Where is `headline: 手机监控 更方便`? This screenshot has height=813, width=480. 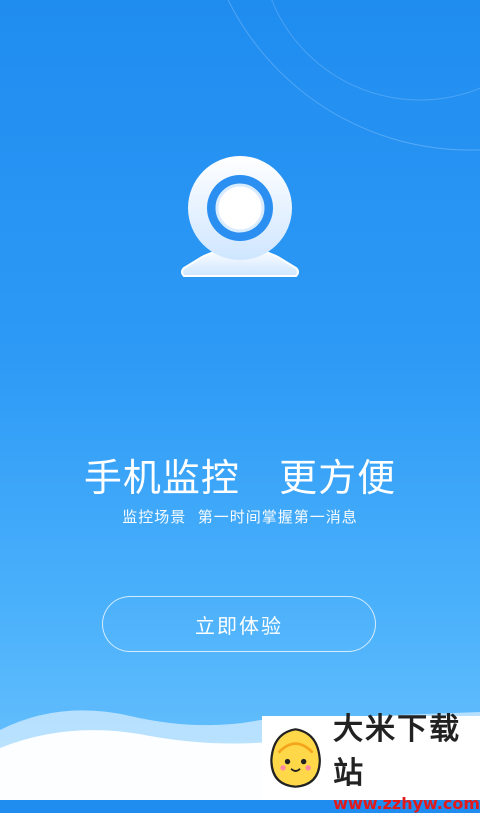
headline: 手机监控 更方便 is located at coordinates (240, 478).